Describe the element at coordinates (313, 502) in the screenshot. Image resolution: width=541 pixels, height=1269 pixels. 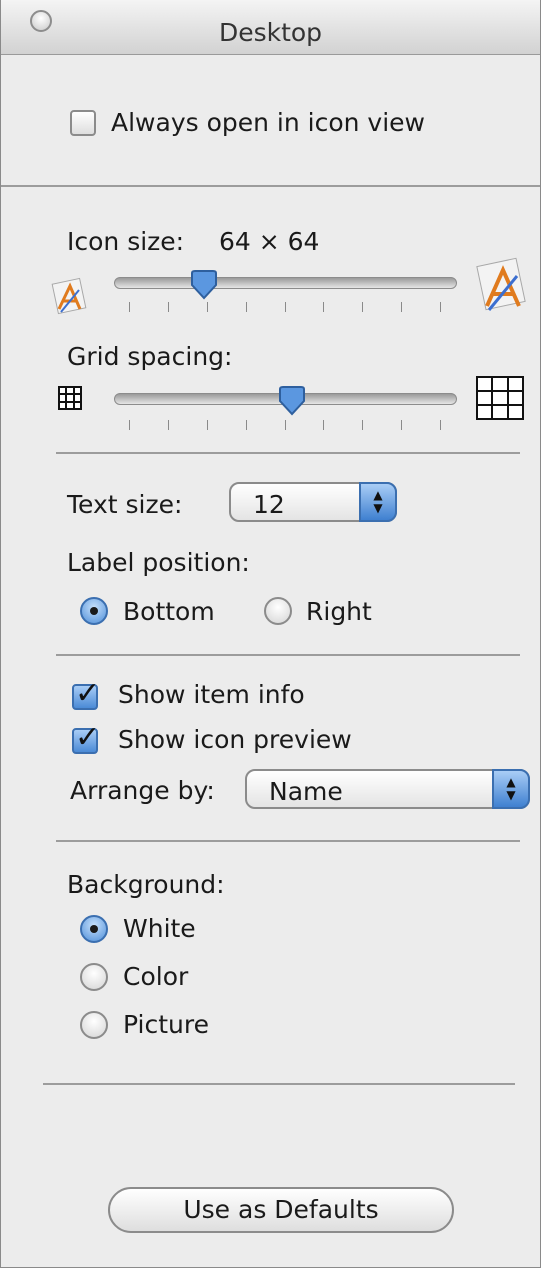
I see `text-size-popup: 12 ▲ ▼` at that location.